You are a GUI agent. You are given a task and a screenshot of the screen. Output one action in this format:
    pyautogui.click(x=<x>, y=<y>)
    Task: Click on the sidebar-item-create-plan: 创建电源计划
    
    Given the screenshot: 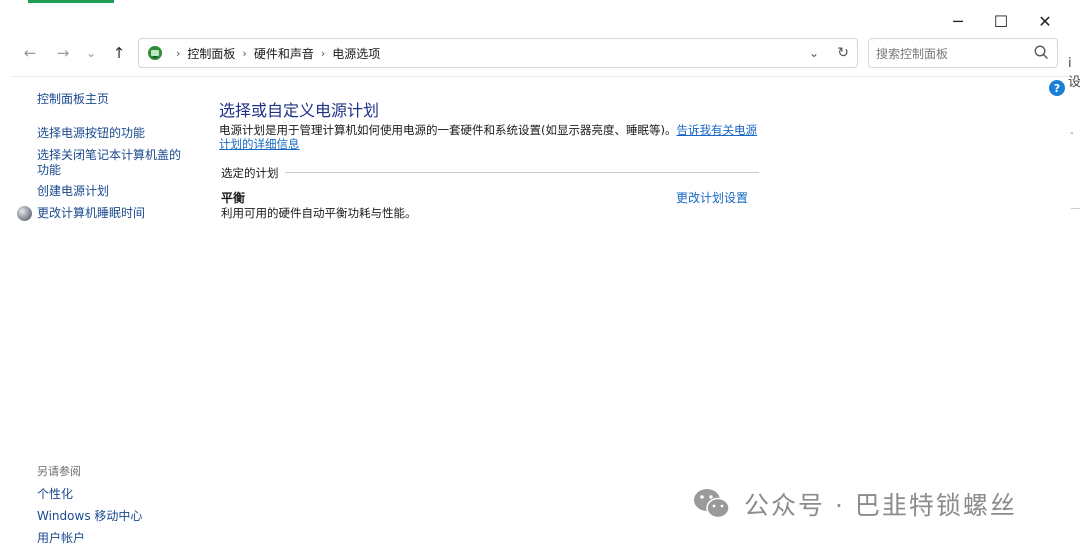 What is the action you would take?
    pyautogui.click(x=73, y=191)
    